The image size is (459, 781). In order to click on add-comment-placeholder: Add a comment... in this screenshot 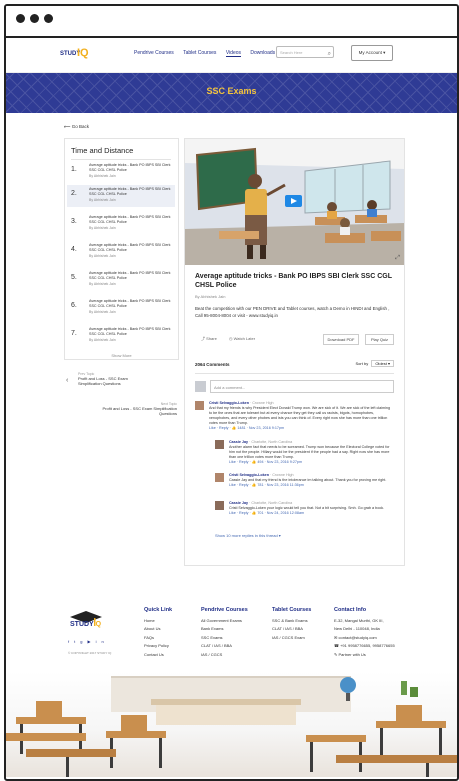, I will do `click(230, 387)`.